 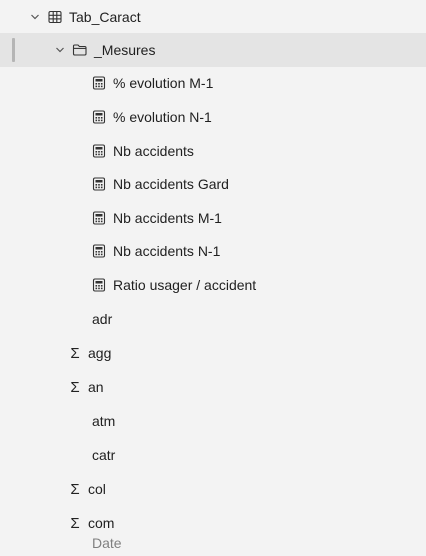 I want to click on tree-item-label: agg, so click(x=100, y=353).